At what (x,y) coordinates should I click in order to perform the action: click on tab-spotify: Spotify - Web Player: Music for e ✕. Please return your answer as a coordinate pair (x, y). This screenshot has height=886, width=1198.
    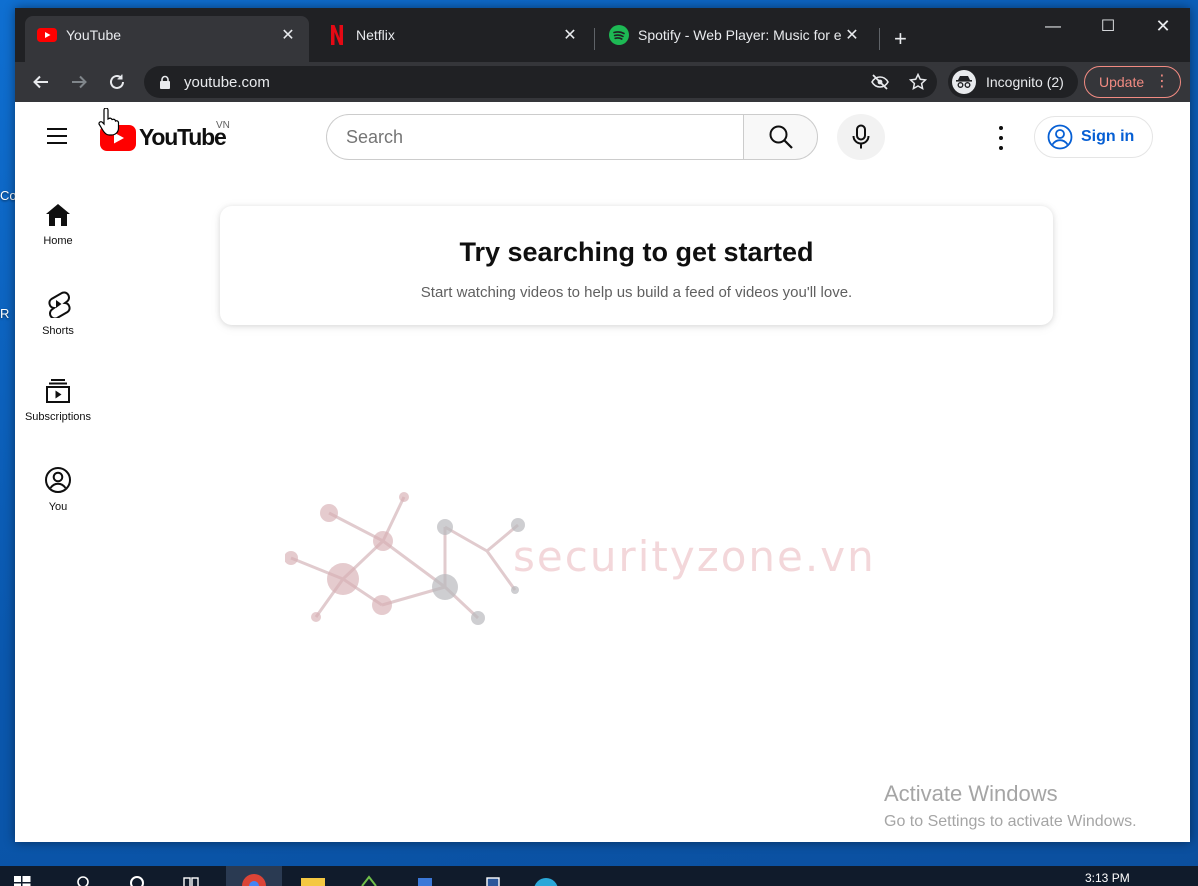
    Looking at the image, I should click on (735, 39).